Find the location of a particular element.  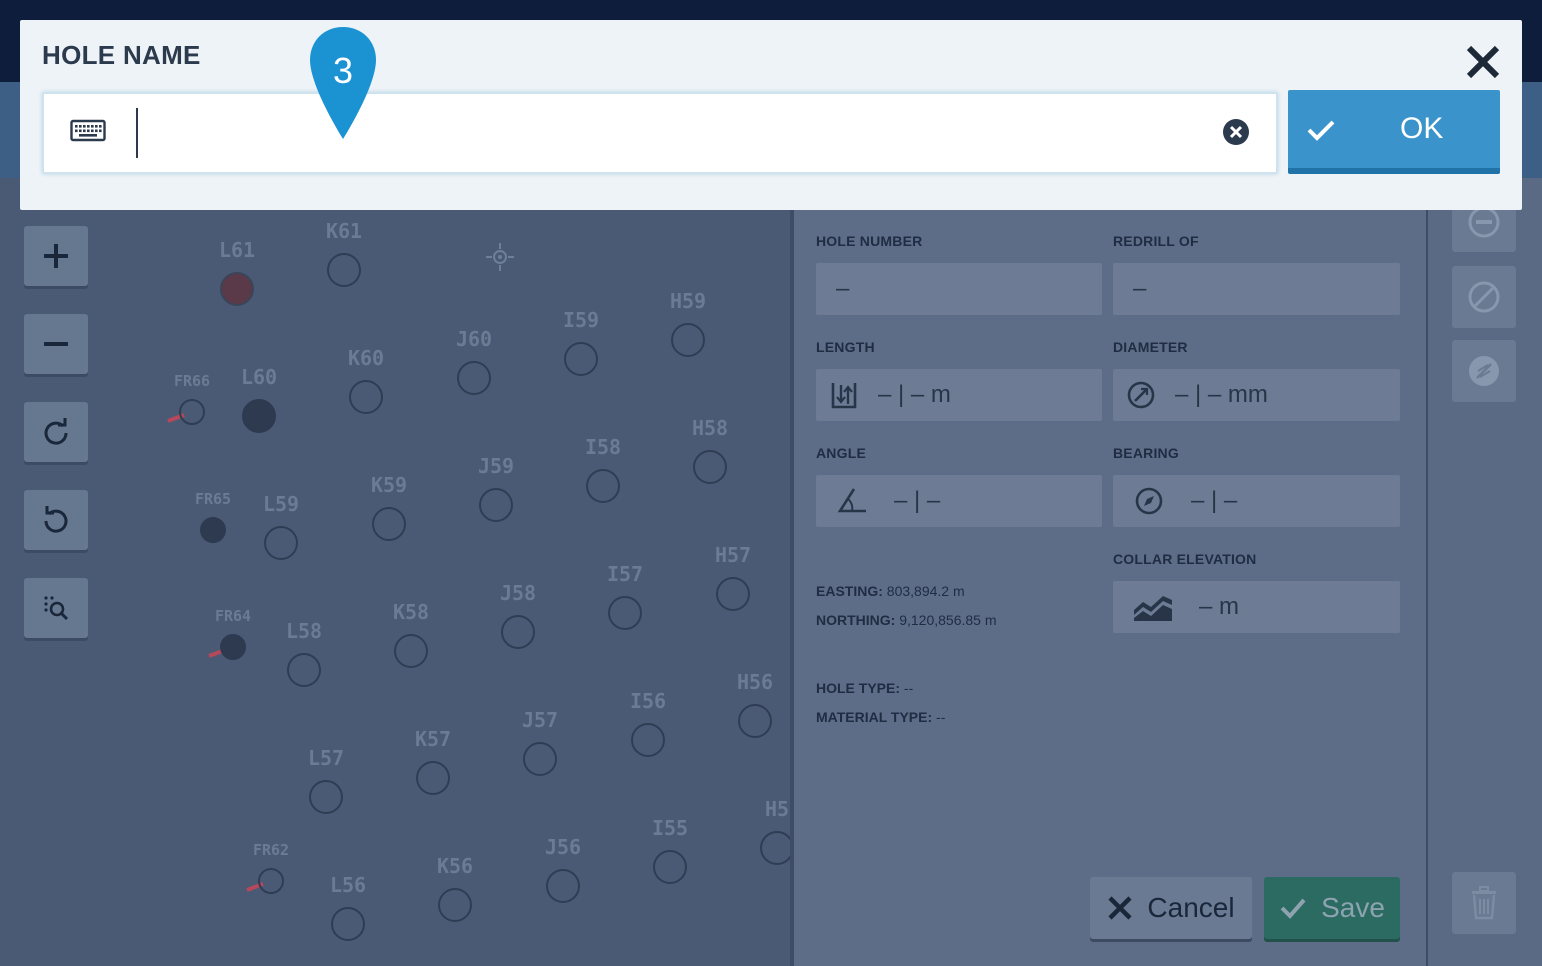

map-hole-l60: L60 is located at coordinates (259, 399).